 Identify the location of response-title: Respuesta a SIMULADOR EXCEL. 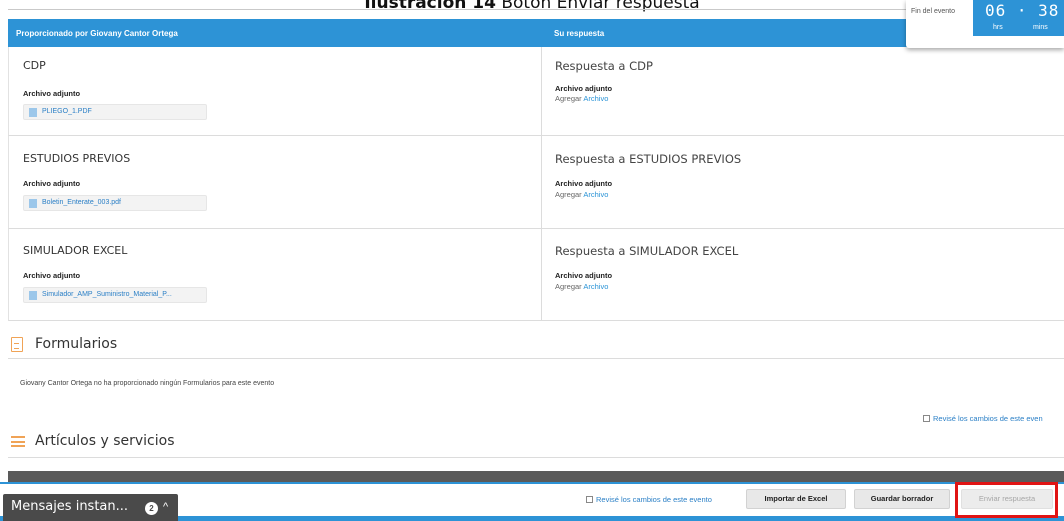
(647, 251).